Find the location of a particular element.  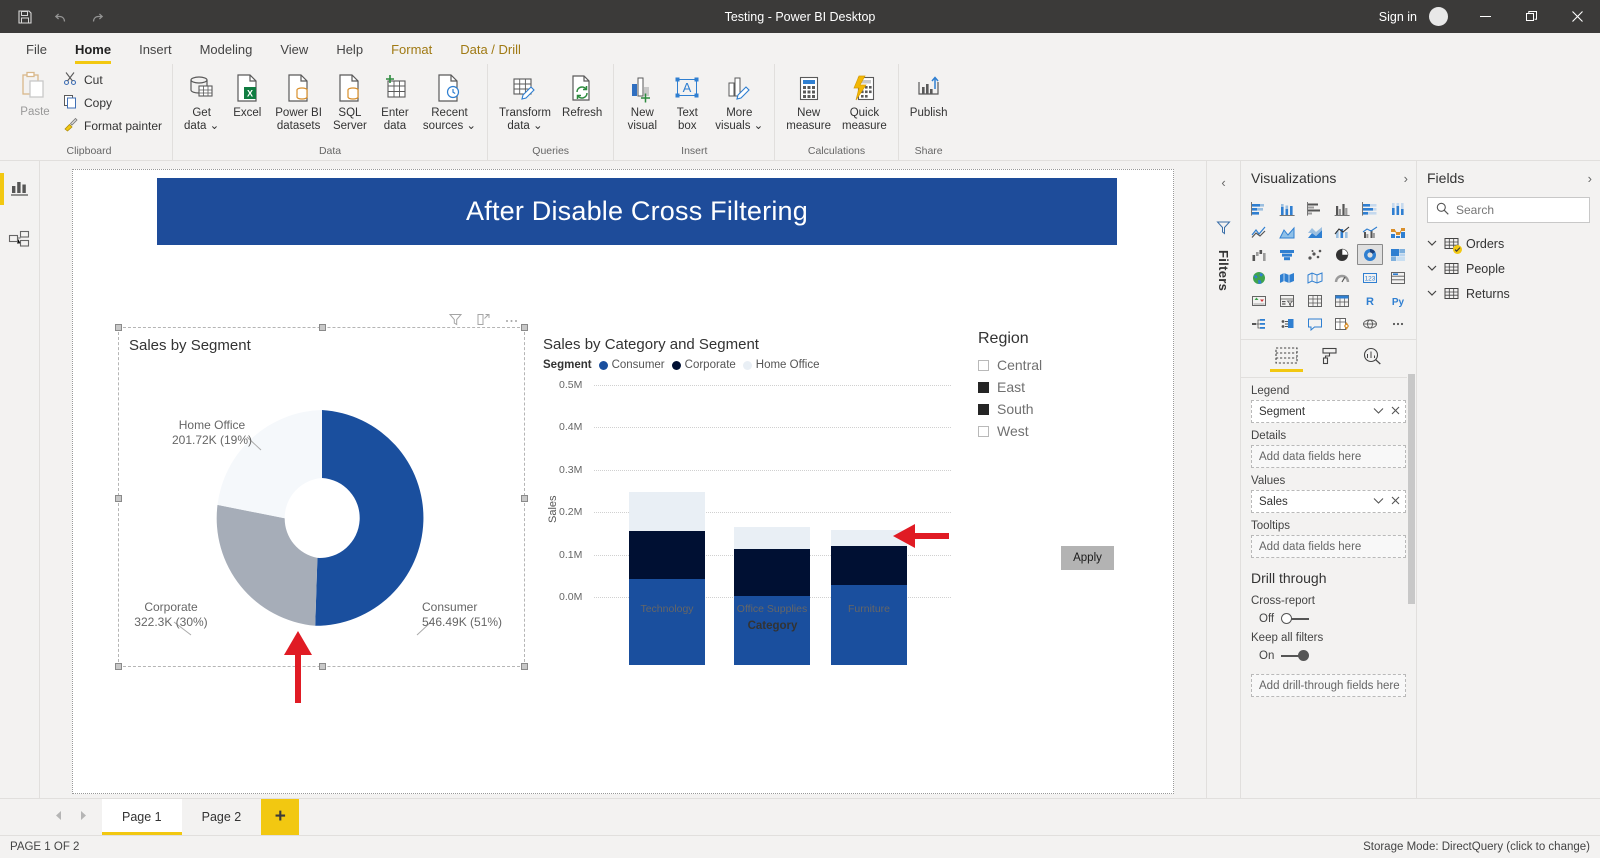

viz-line-clustered-column-chart is located at coordinates (1370, 231).